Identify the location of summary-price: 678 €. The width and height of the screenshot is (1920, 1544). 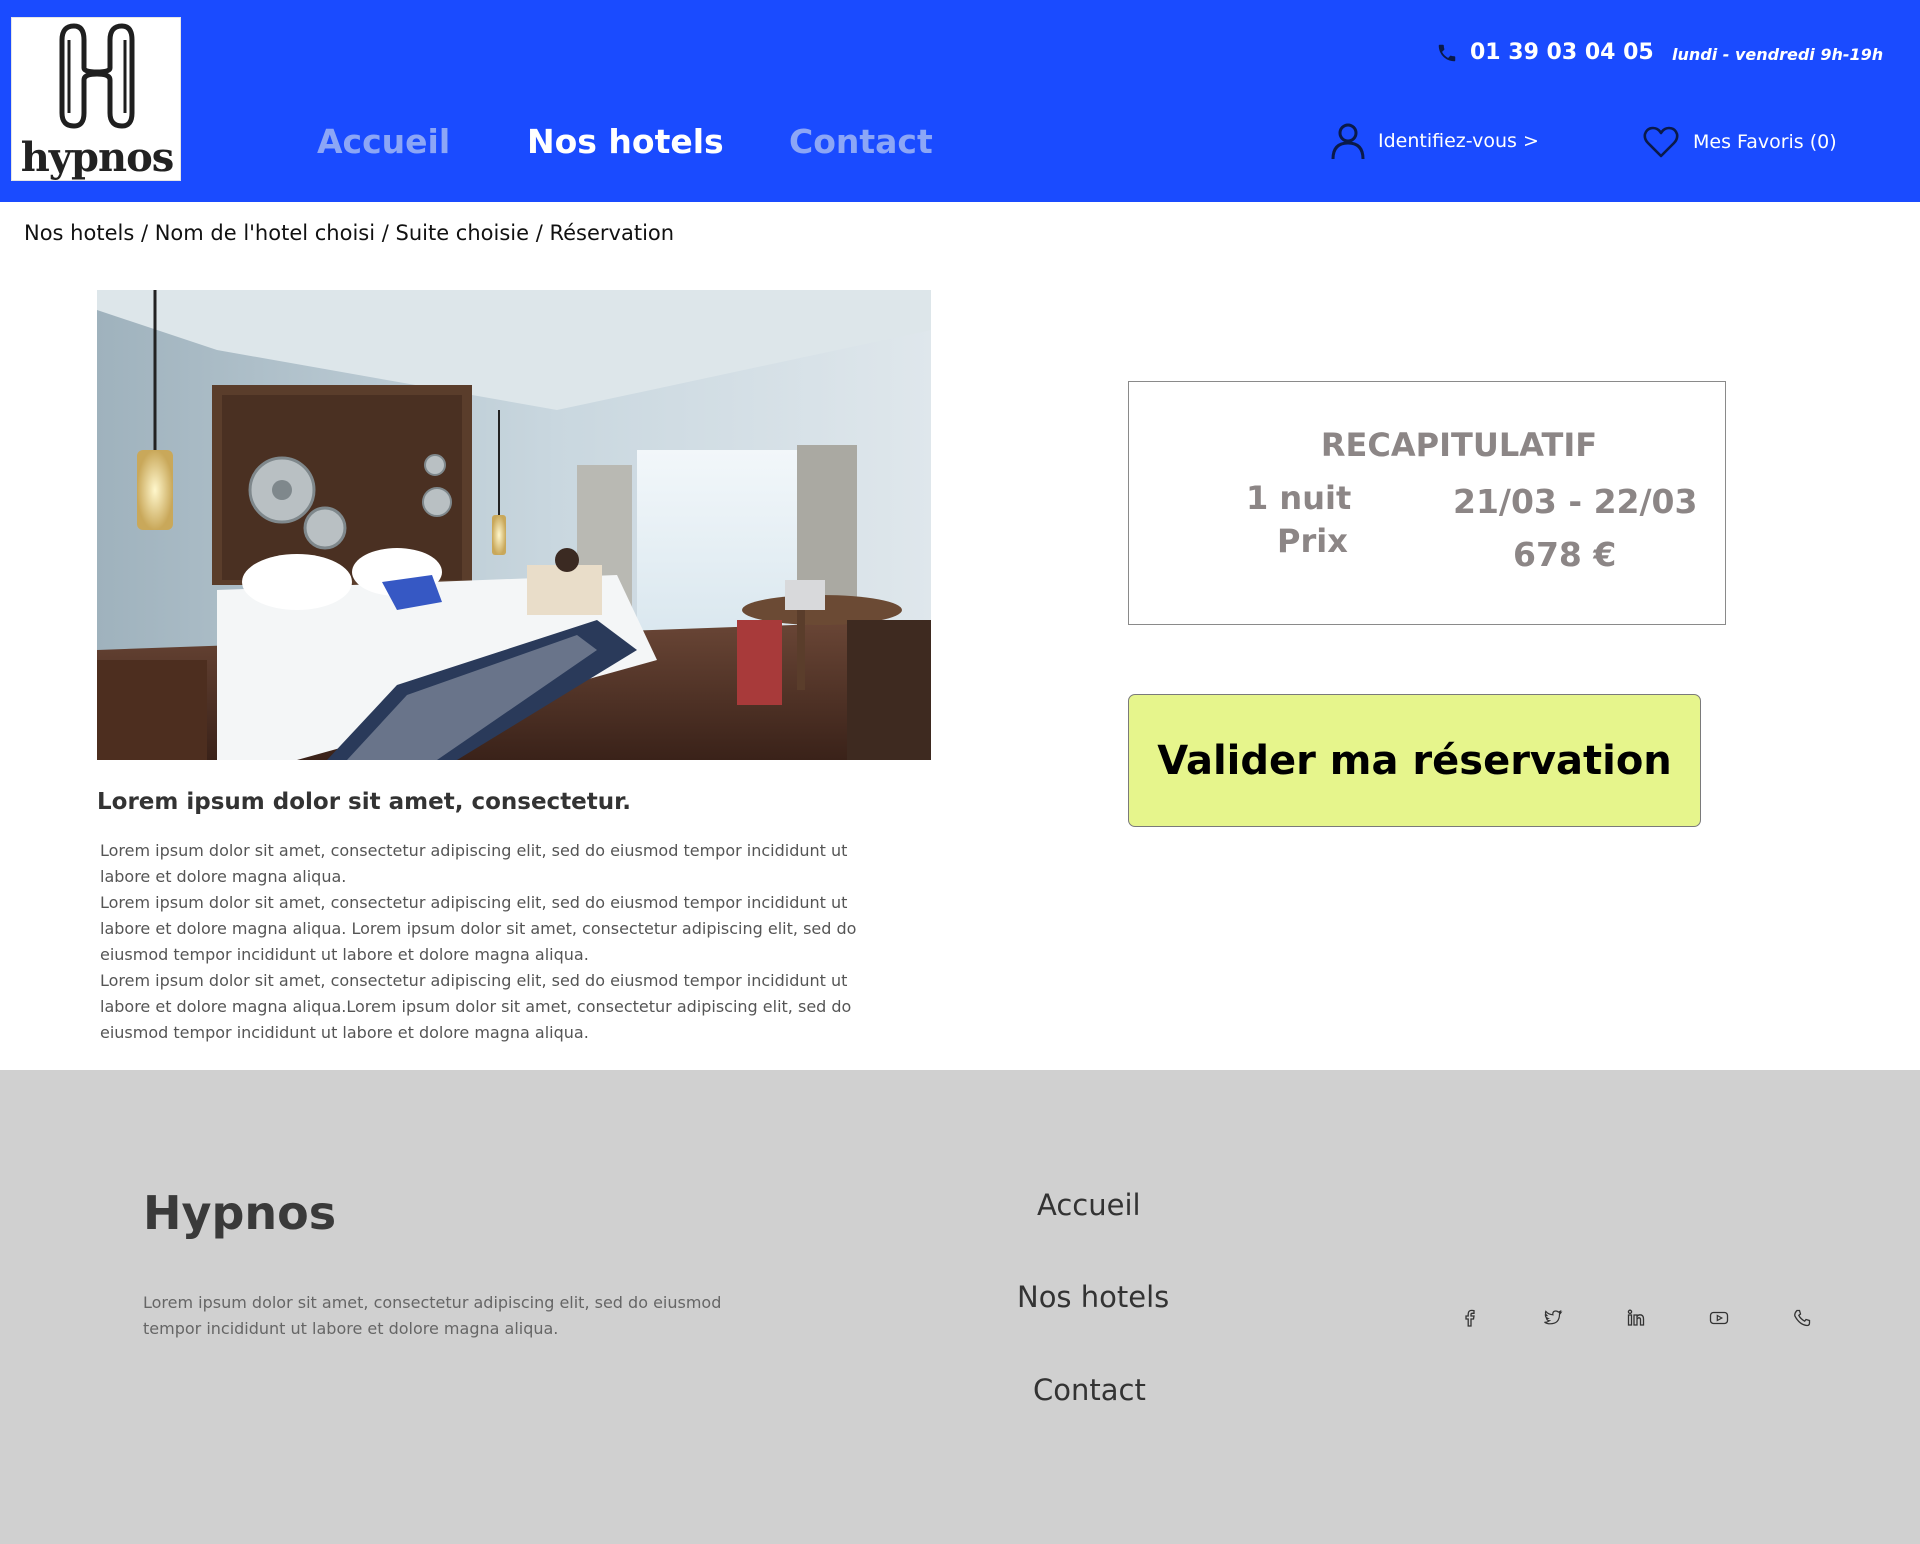
(1565, 554).